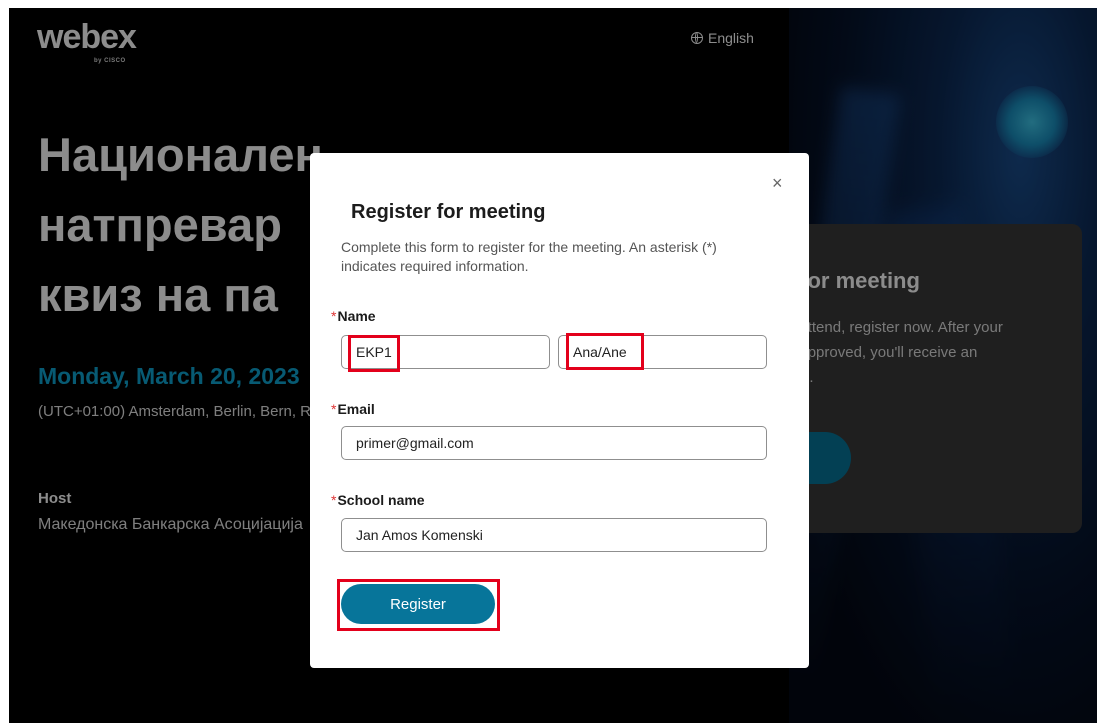 The image size is (1097, 723). Describe the element at coordinates (356, 409) in the screenshot. I see `email-label-text: Email` at that location.